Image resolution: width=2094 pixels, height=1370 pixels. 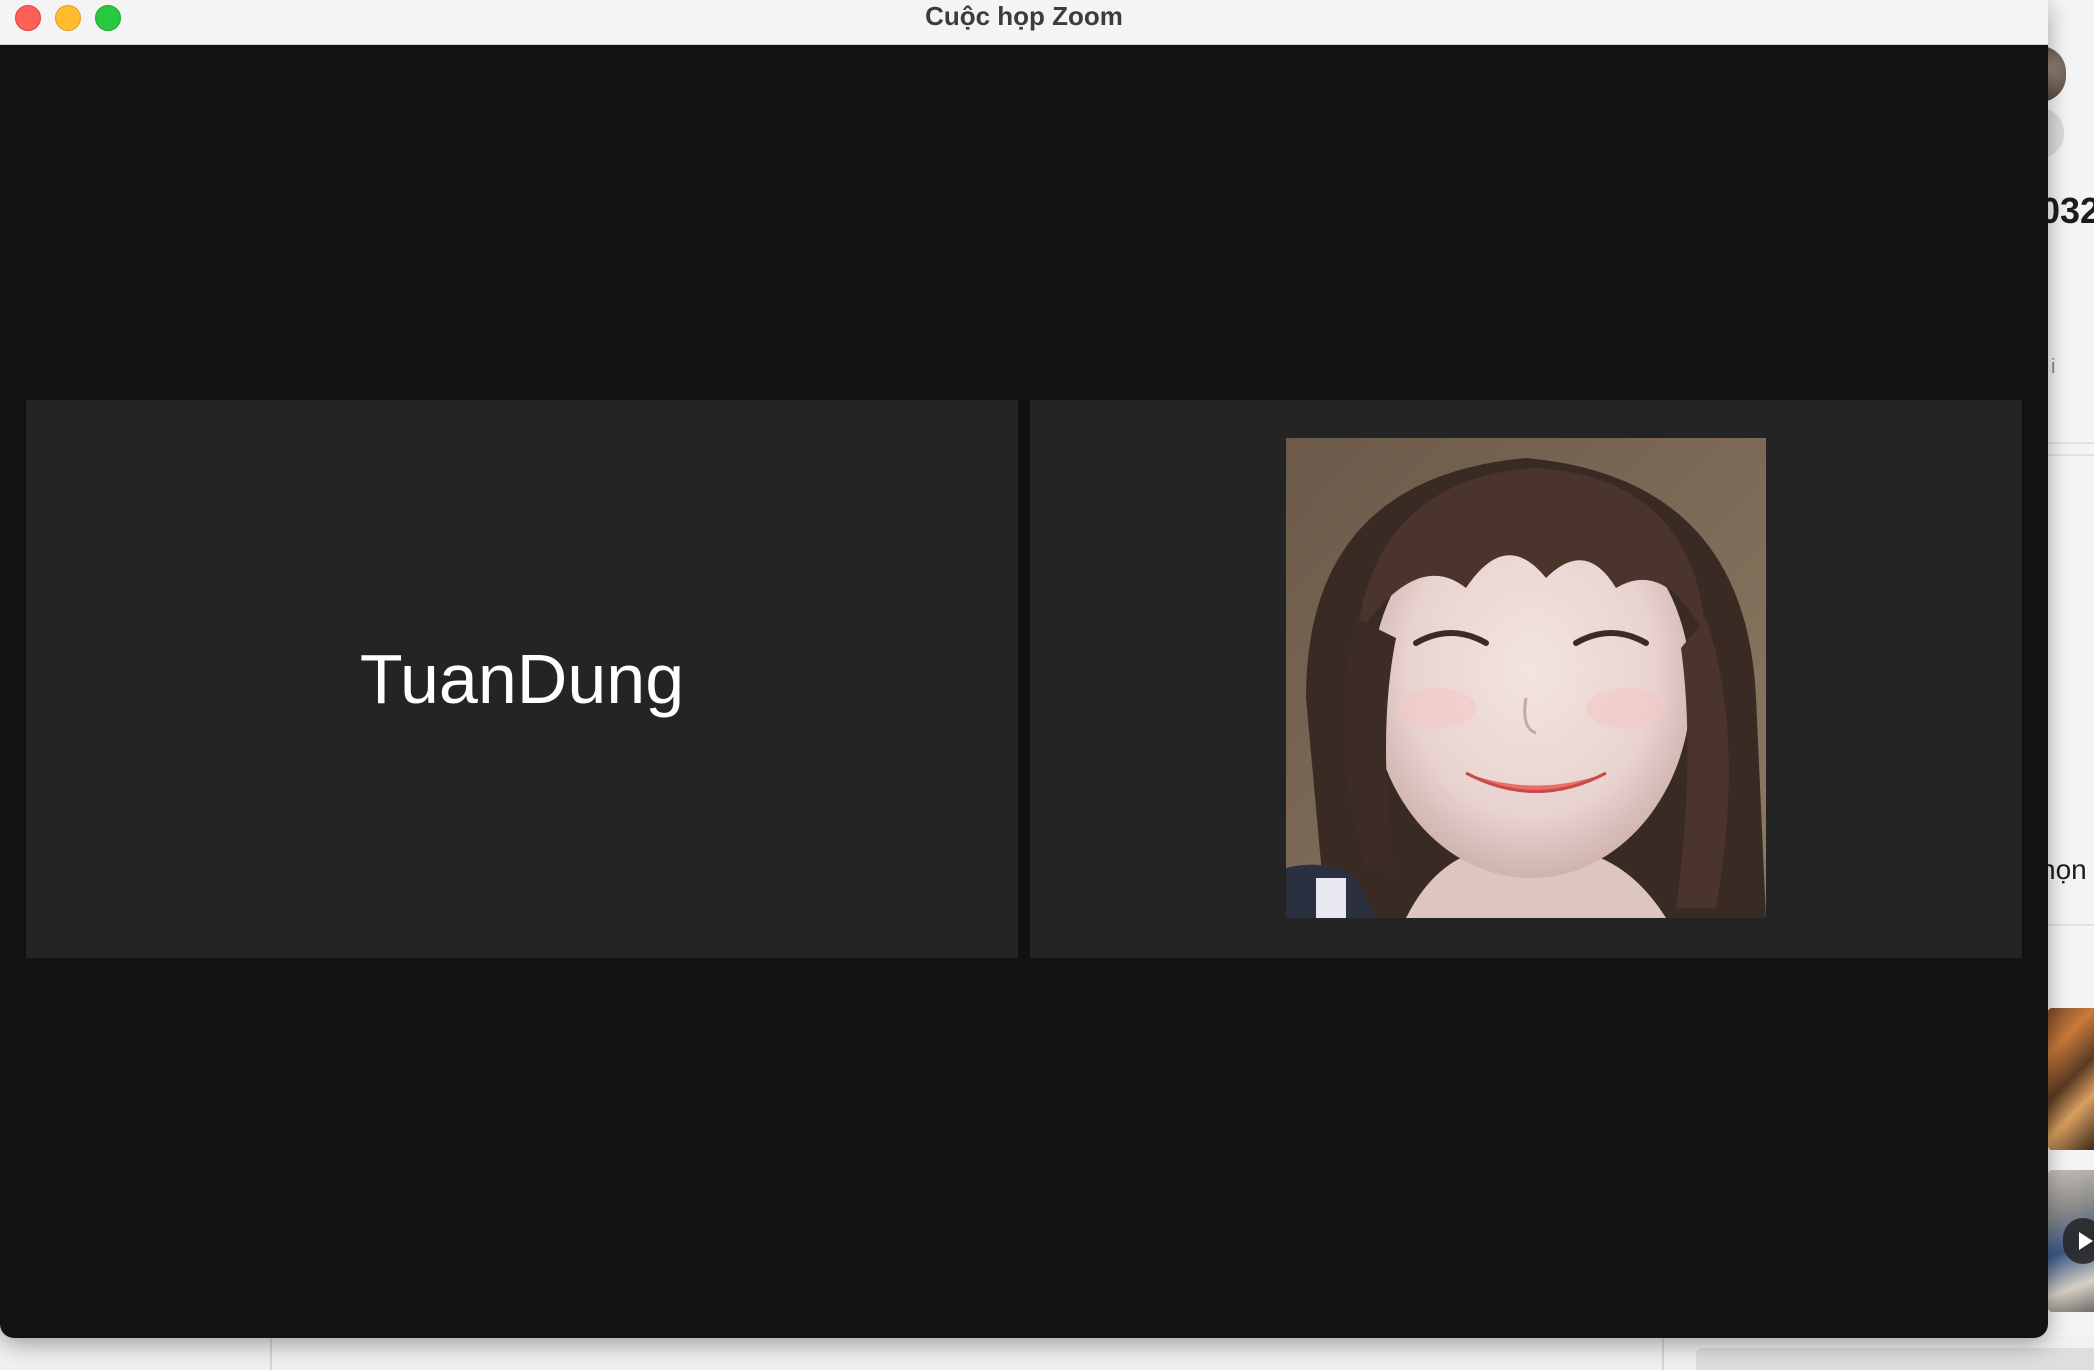 I want to click on maximize-window-button, so click(x=108, y=18).